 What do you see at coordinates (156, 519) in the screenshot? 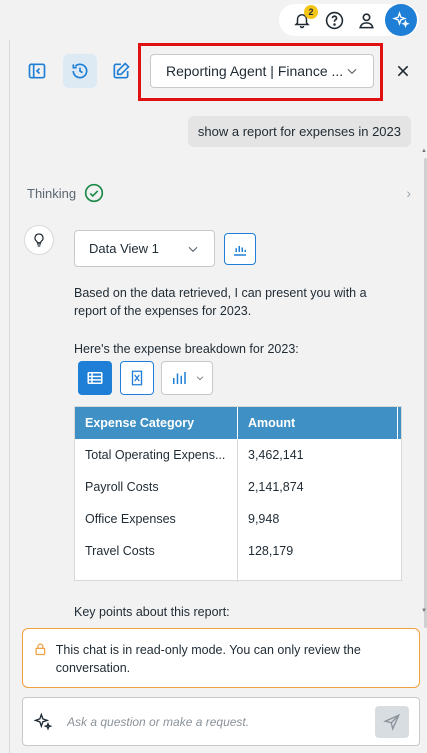
I see `table-cell-category: Office Expenses` at bounding box center [156, 519].